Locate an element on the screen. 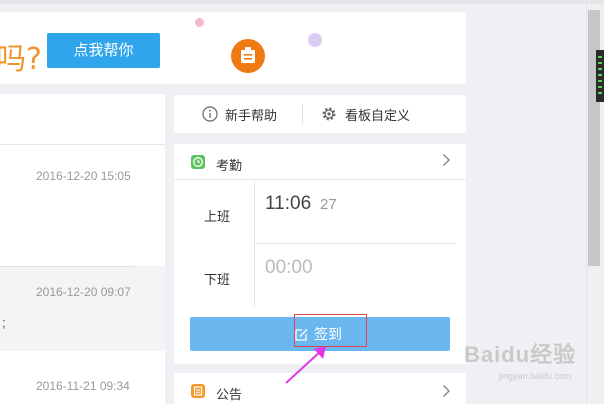 This screenshot has height=404, width=604. list-item-text: ; is located at coordinates (4, 322).